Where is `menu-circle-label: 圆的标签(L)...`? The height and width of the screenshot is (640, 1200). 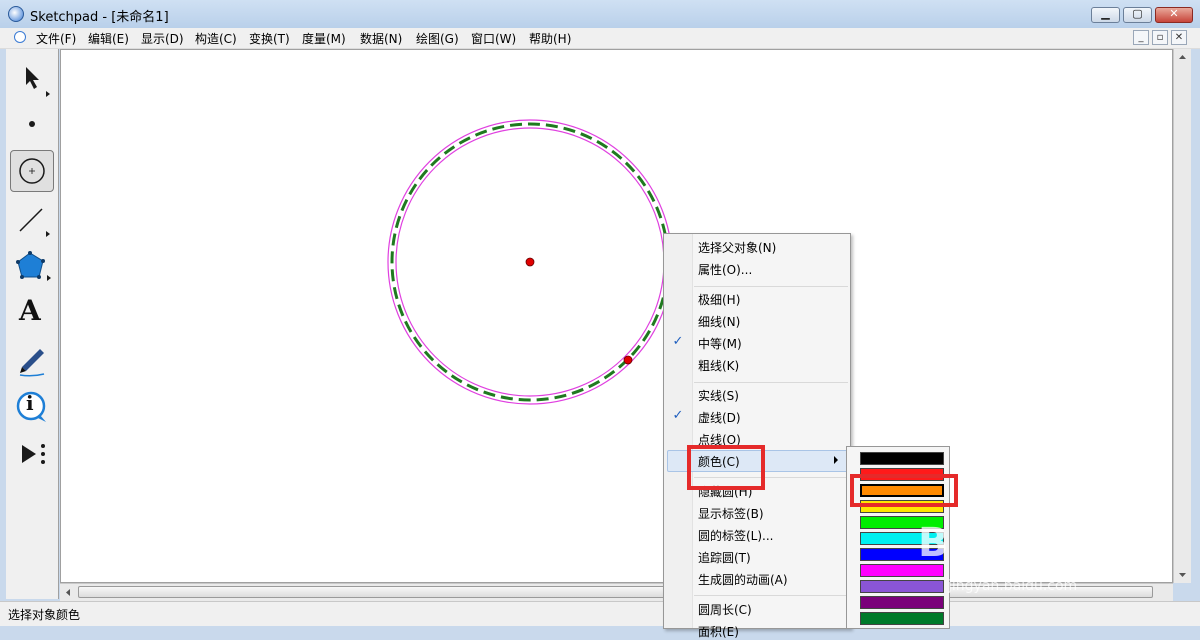 menu-circle-label: 圆的标签(L)... is located at coordinates (736, 535).